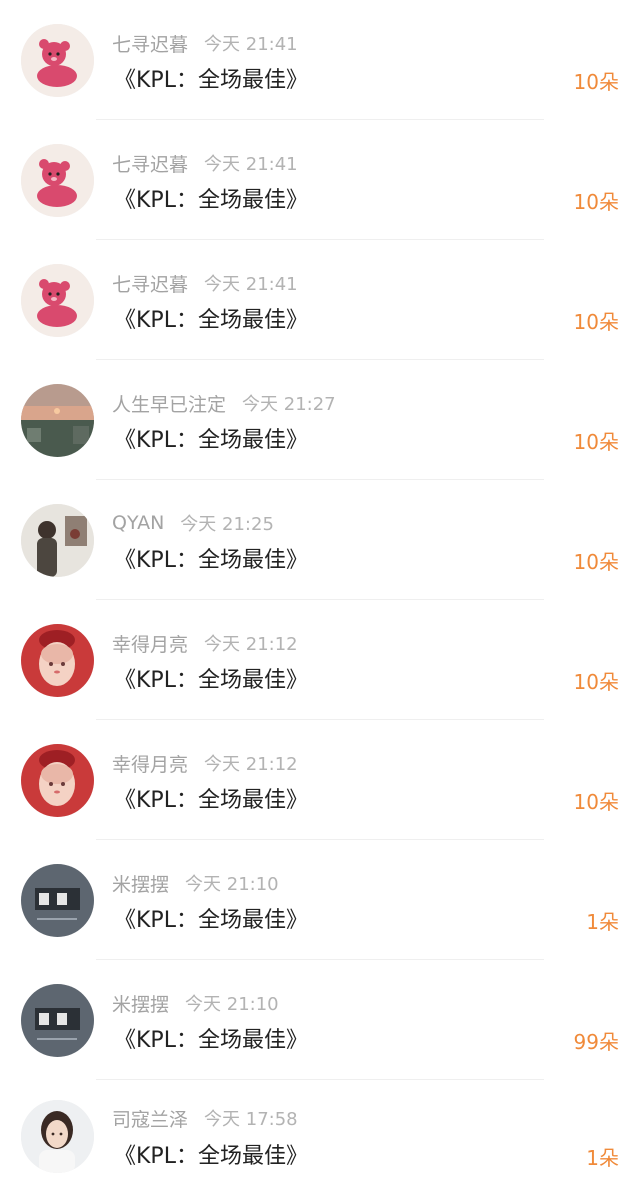  I want to click on timestamp: 今天 21:25, so click(227, 524).